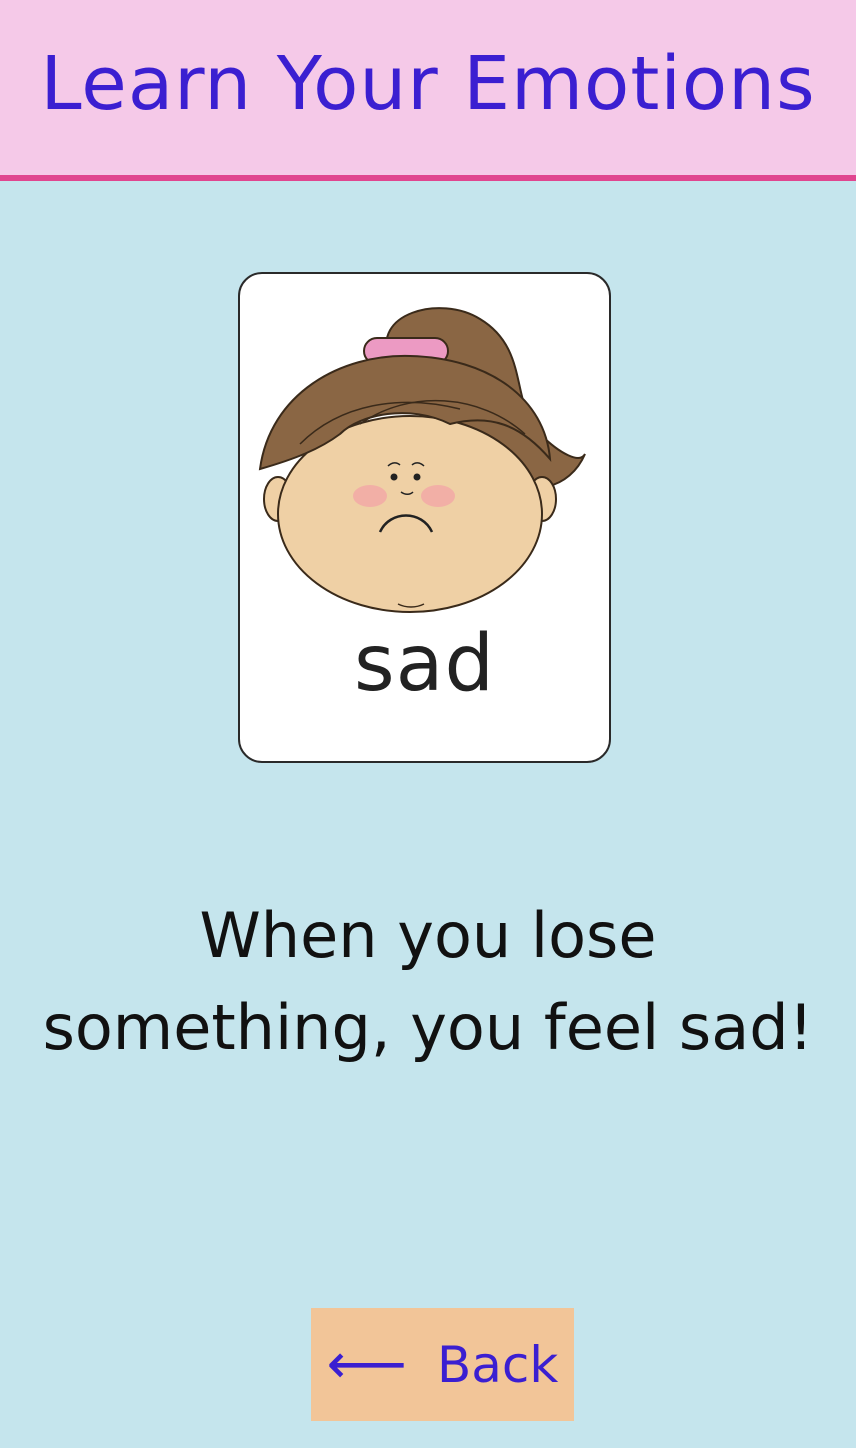 The image size is (856, 1448). I want to click on description-line-1: When you lose, so click(428, 935).